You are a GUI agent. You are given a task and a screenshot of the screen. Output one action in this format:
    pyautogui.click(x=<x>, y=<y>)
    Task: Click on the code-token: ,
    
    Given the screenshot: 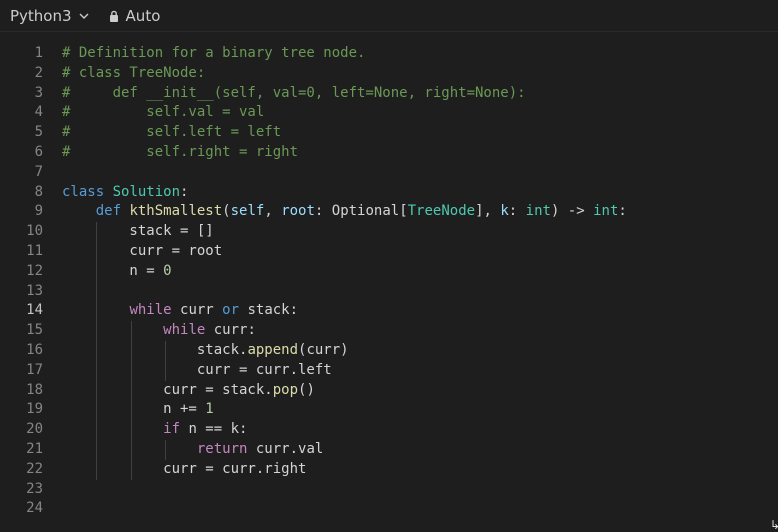 What is the action you would take?
    pyautogui.click(x=273, y=211)
    